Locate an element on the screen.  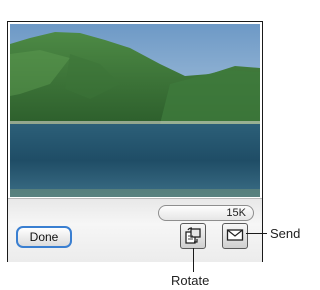
done-button: Done is located at coordinates (44, 237).